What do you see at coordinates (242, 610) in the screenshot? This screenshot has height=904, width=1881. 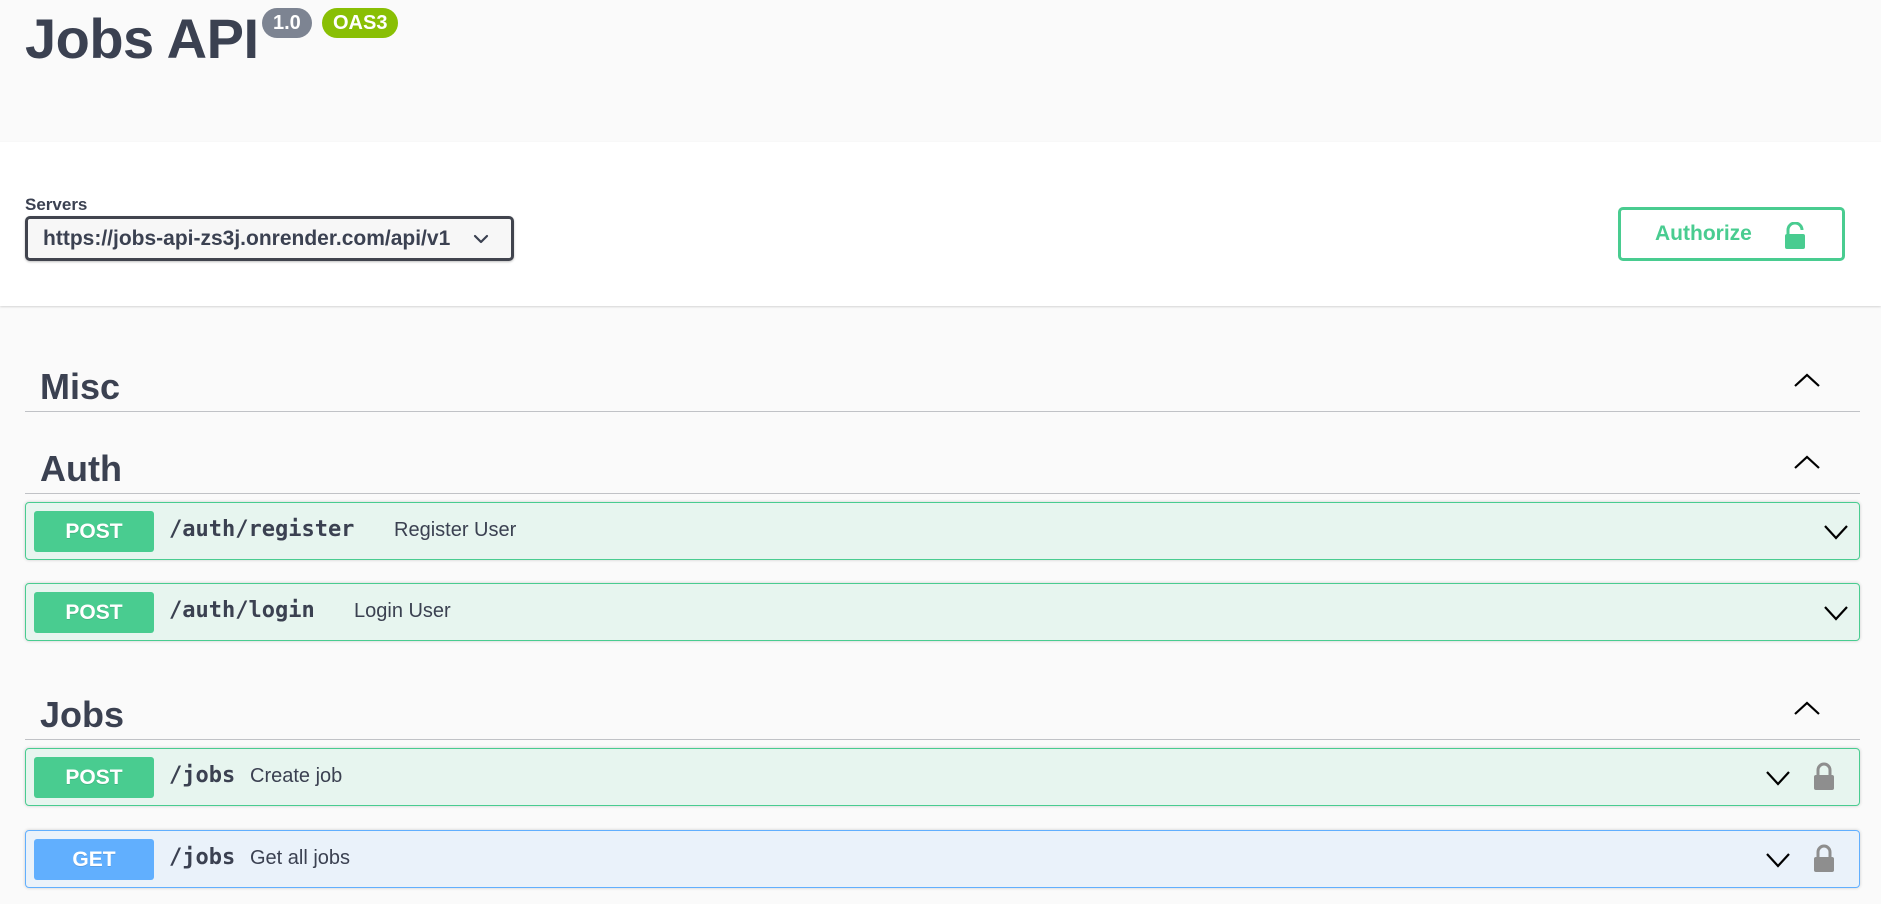 I see `operation-path: /auth/login` at bounding box center [242, 610].